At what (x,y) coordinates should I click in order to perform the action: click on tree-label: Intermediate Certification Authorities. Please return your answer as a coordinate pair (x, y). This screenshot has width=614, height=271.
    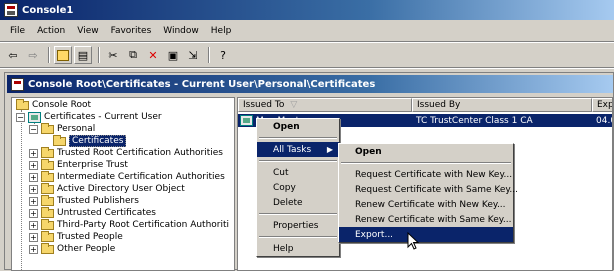
    Looking at the image, I should click on (141, 177).